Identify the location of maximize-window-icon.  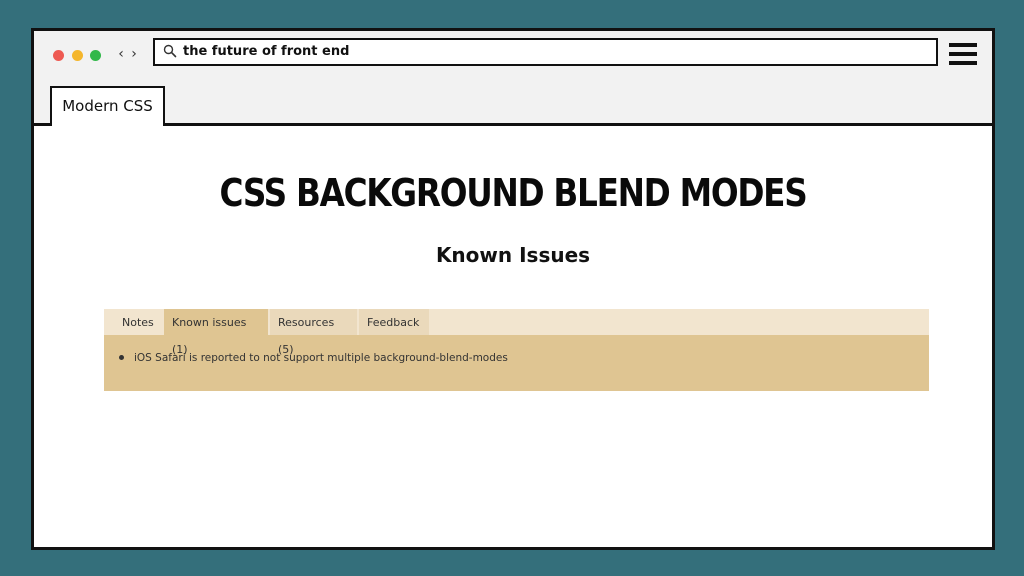
(95, 55).